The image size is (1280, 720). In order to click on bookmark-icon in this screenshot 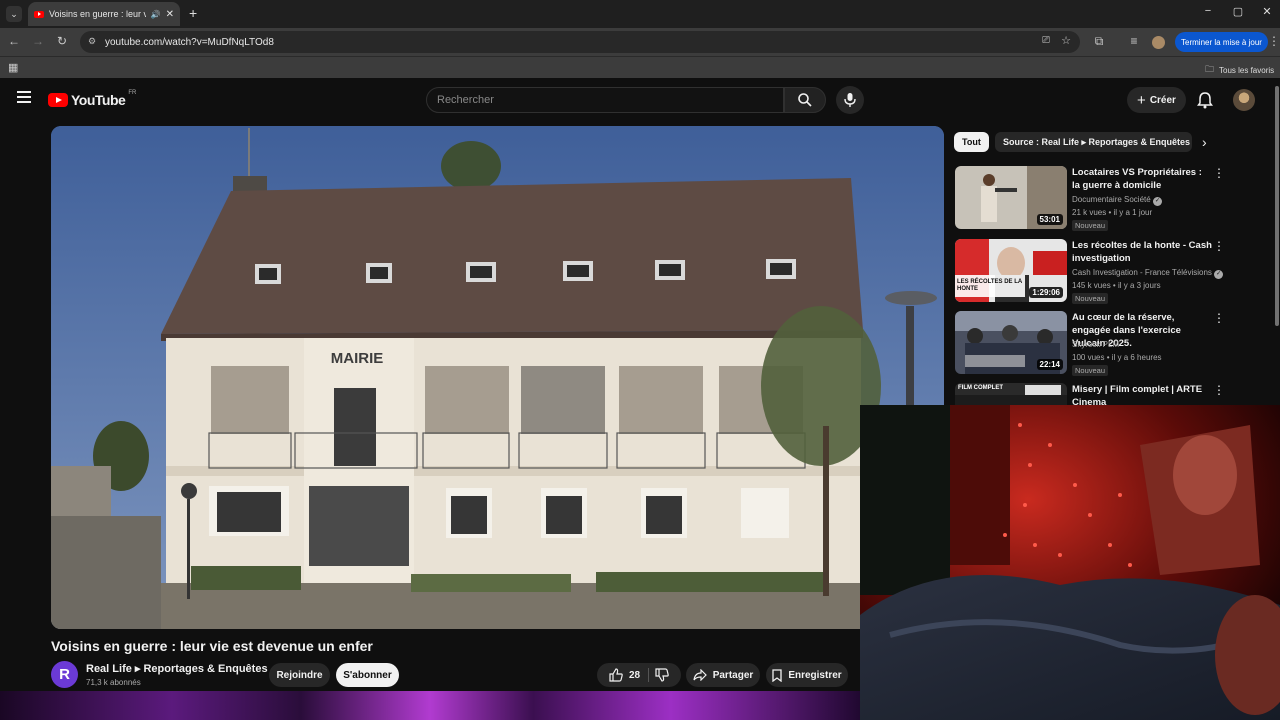, I will do `click(777, 675)`.